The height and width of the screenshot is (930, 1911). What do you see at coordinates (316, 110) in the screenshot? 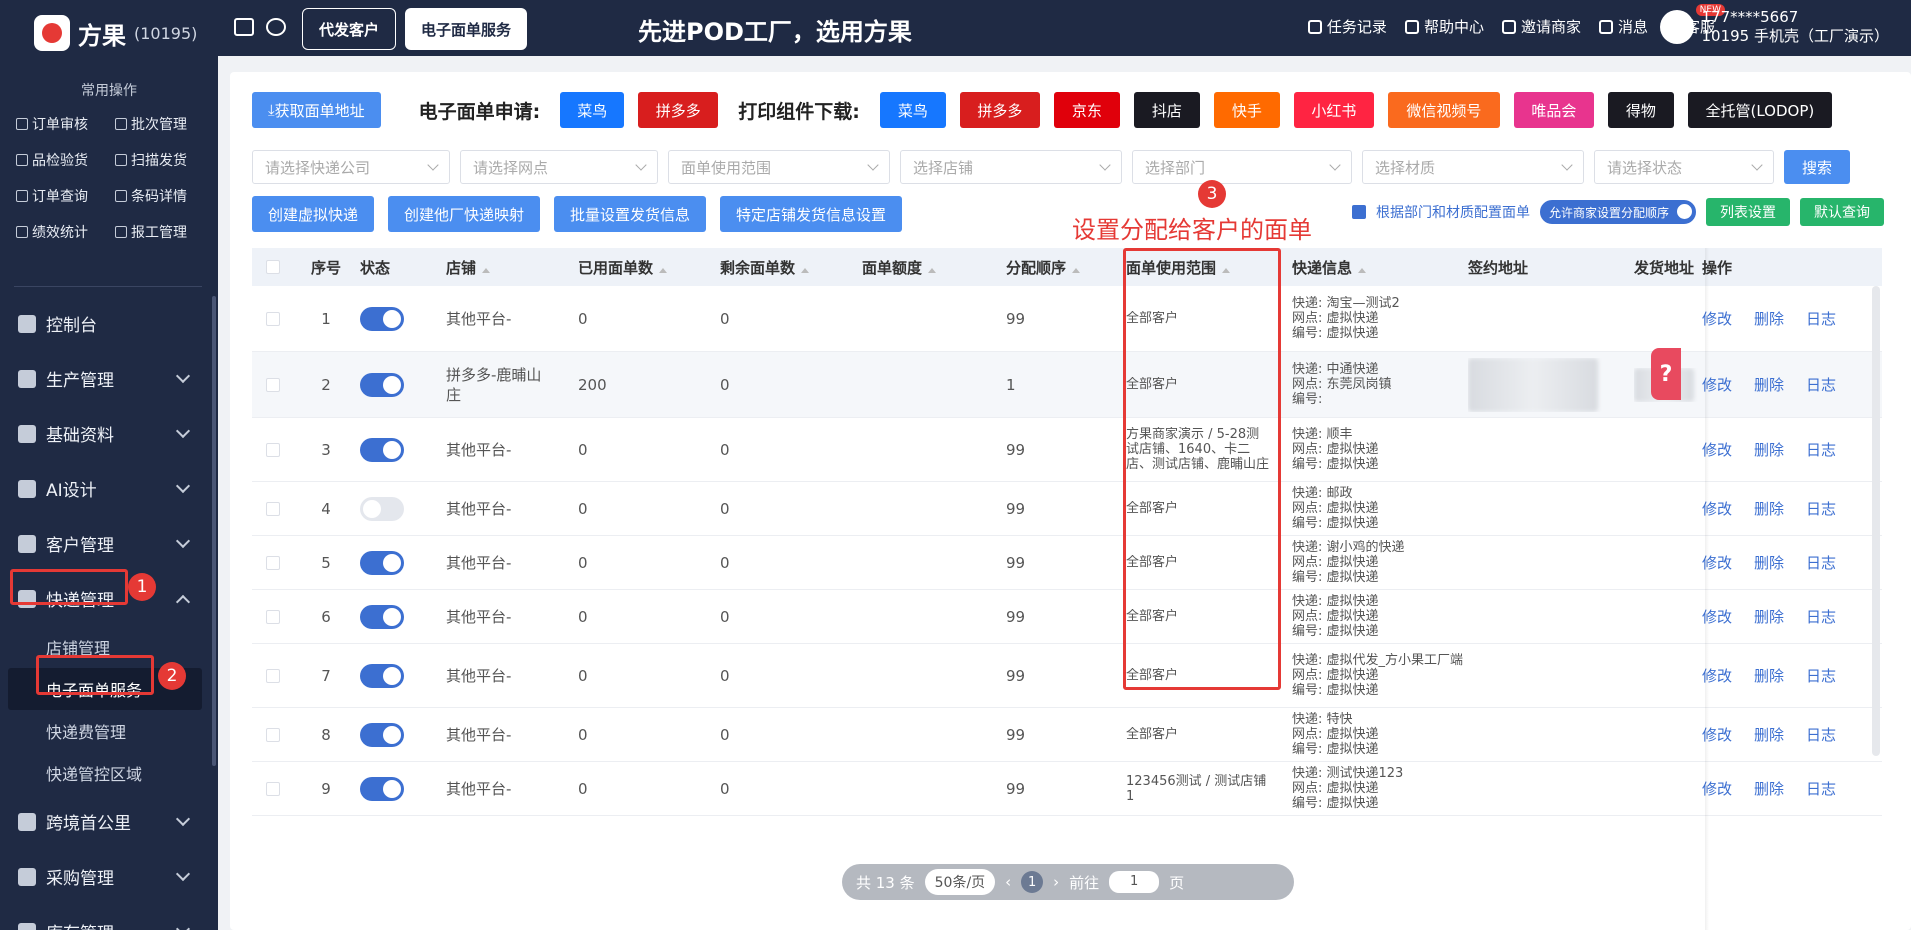
I see `get-waybill-address-button: ⤓ 获取面单地址` at bounding box center [316, 110].